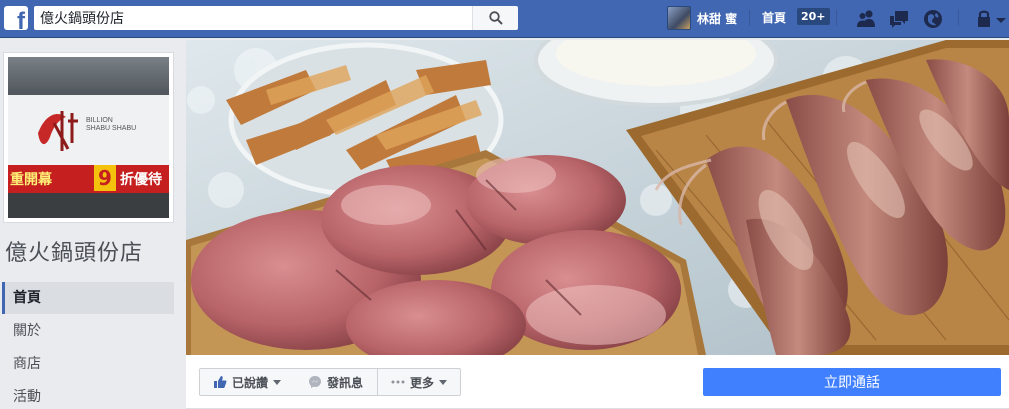 The height and width of the screenshot is (409, 1009). Describe the element at coordinates (141, 180) in the screenshot. I see `sign-banner-right-text: 折優待` at that location.